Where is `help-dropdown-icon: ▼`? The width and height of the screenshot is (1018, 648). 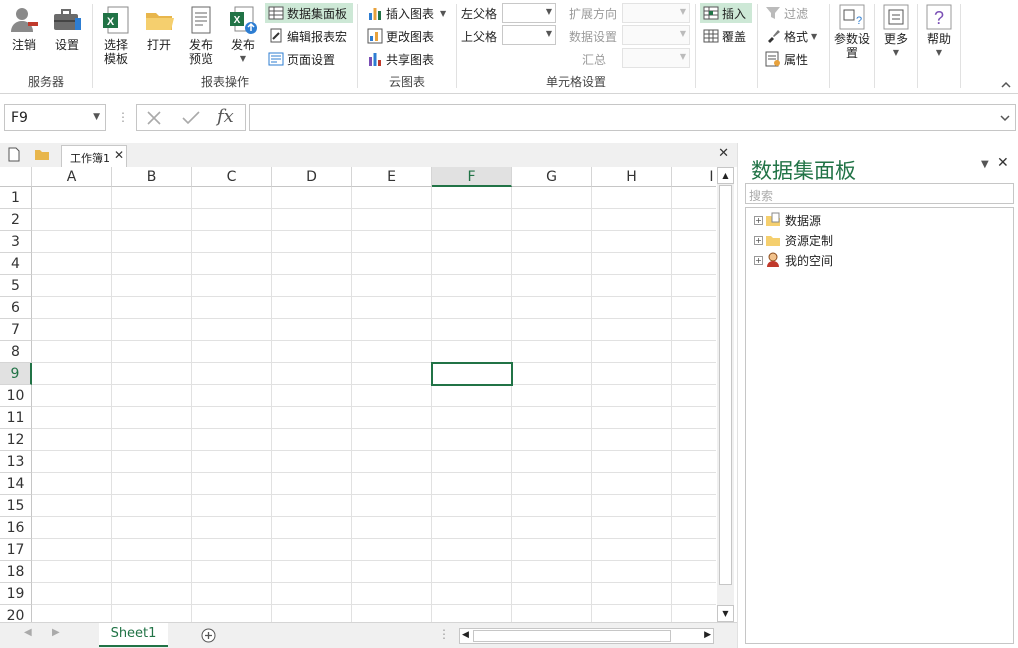 help-dropdown-icon: ▼ is located at coordinates (939, 53).